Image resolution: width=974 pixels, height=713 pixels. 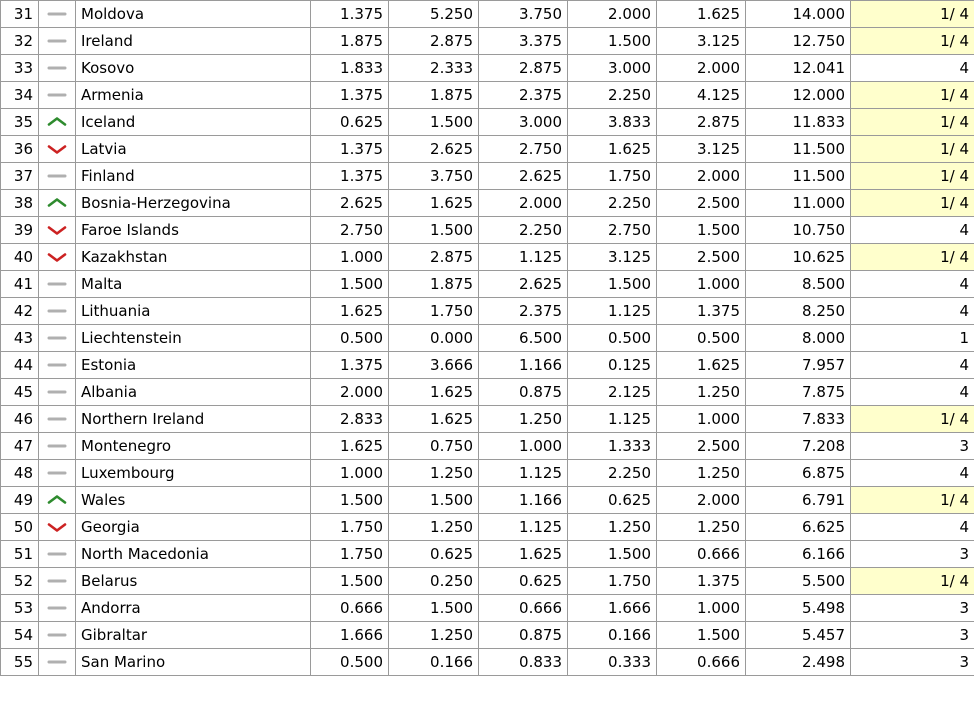 What do you see at coordinates (193, 608) in the screenshot?
I see `team-name-cell: Andorra` at bounding box center [193, 608].